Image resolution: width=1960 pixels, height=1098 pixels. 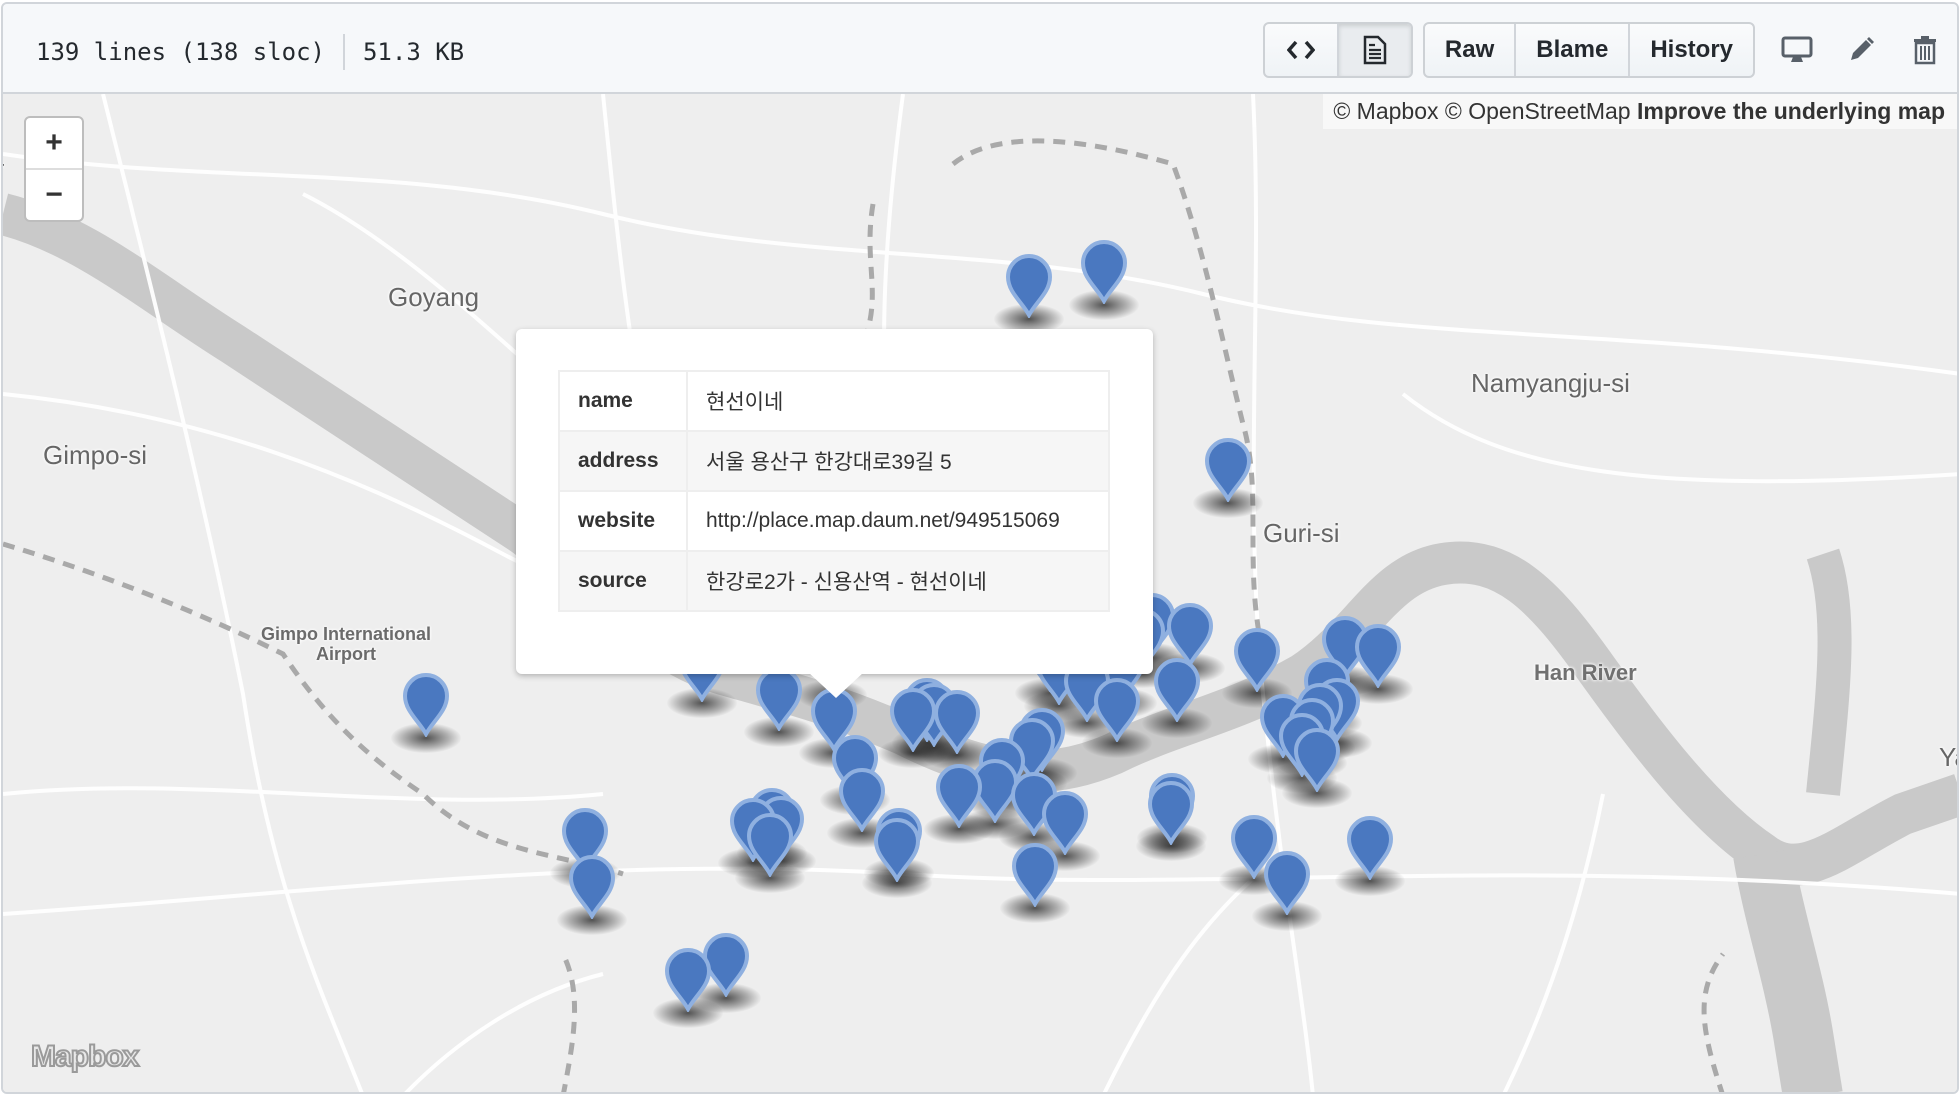 I want to click on trash-icon, so click(x=1925, y=50).